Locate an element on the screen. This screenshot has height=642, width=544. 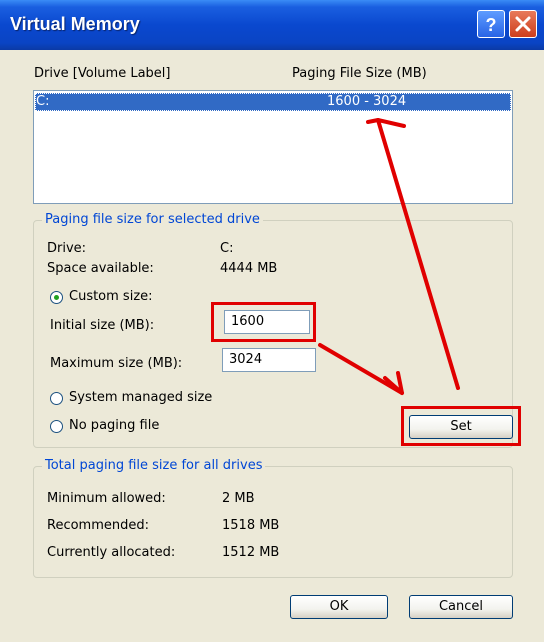
question-mark-icon: ? is located at coordinates (491, 25).